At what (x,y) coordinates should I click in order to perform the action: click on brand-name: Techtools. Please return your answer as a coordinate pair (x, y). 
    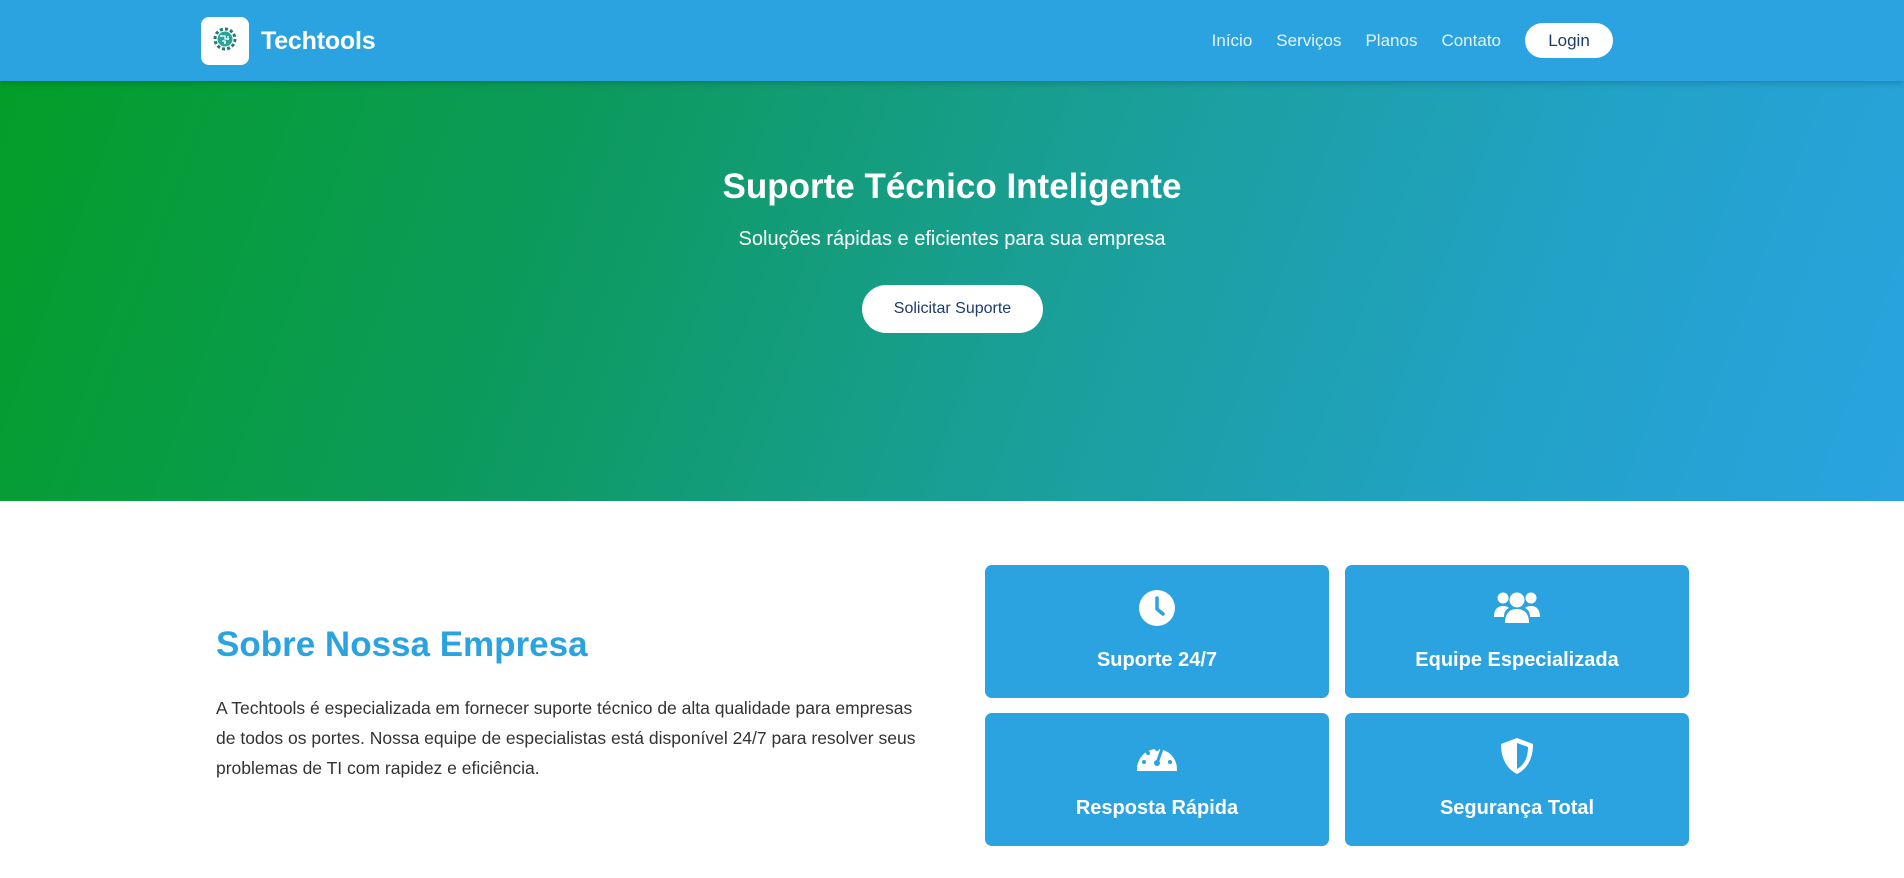
    Looking at the image, I should click on (318, 40).